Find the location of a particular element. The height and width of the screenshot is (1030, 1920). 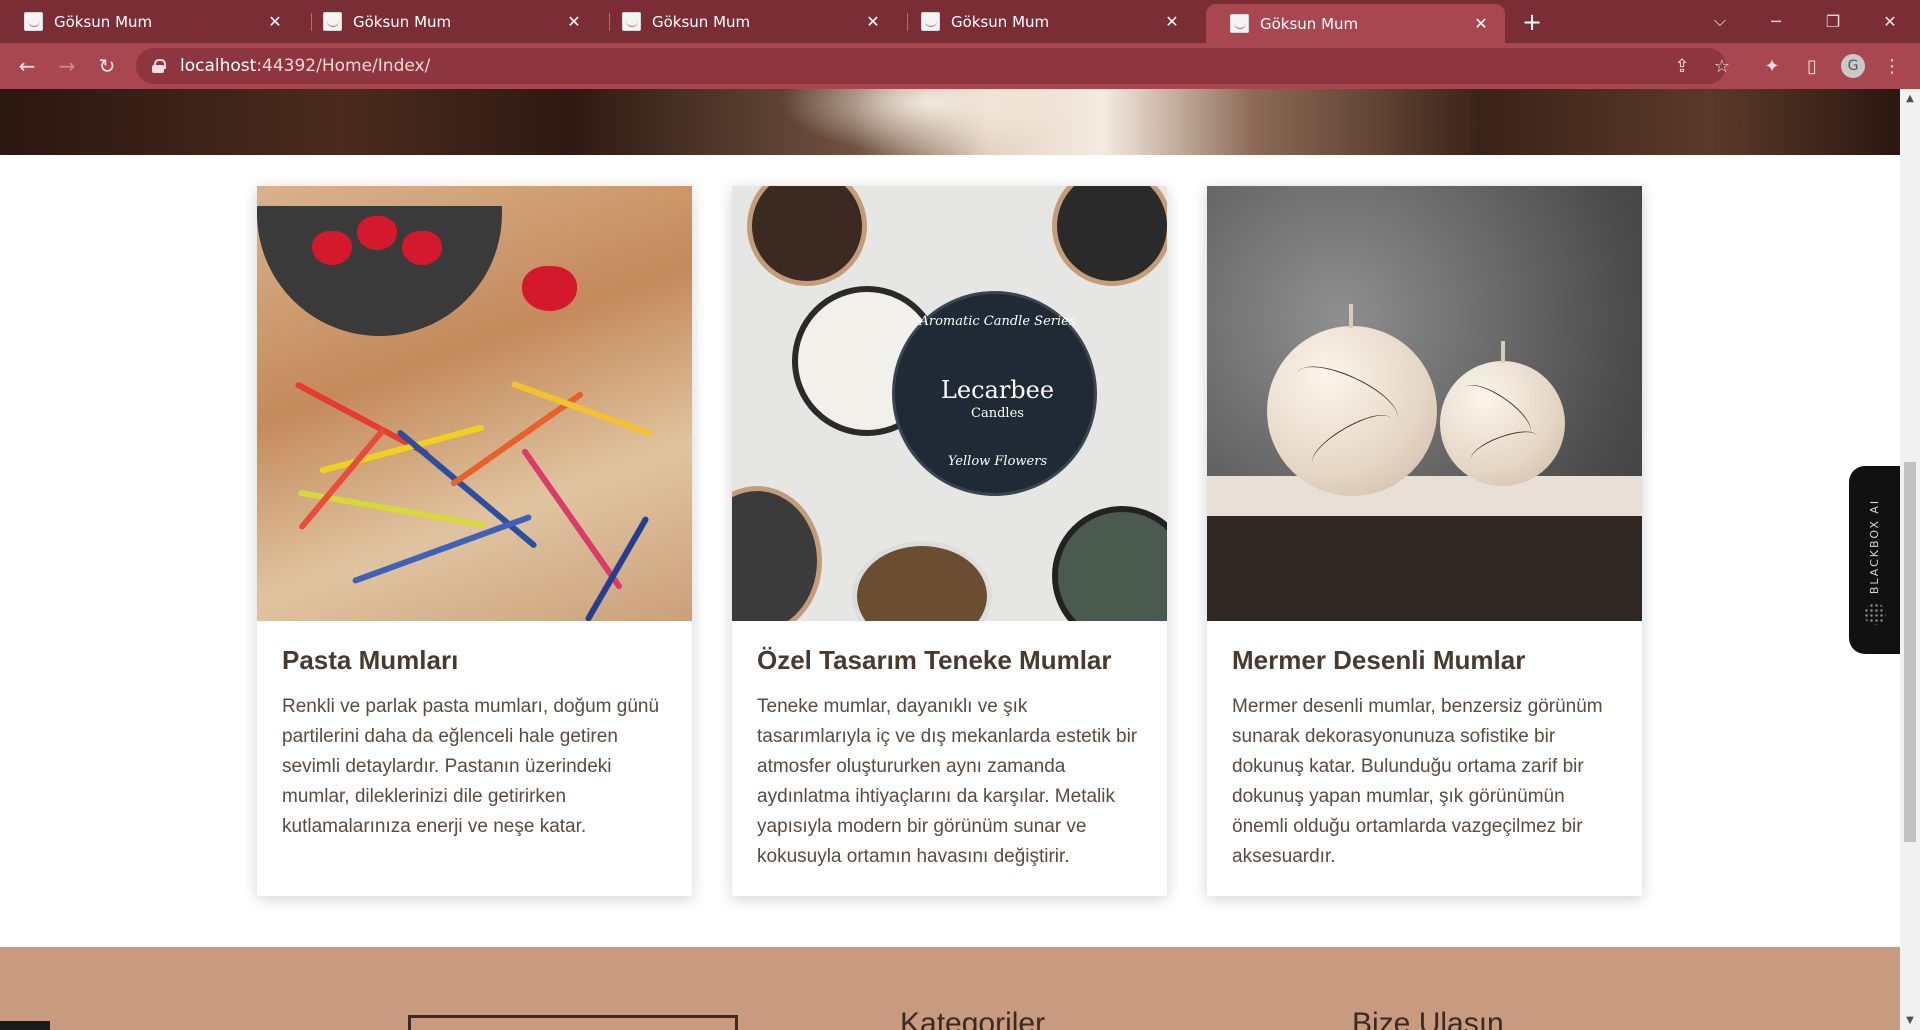

cabinet-shape is located at coordinates (1424, 568).